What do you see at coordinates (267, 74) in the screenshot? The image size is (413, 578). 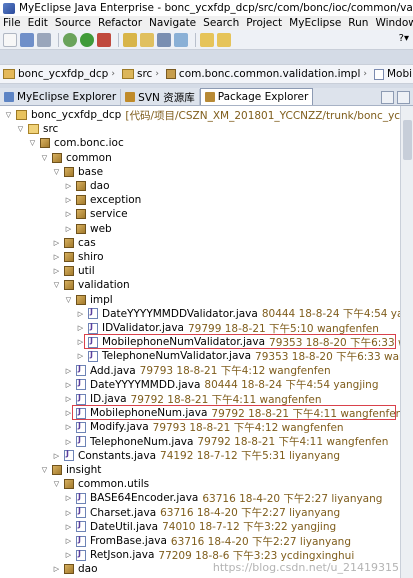 I see `breadcrumb-package: com.bonc.common.validation.impl ›` at bounding box center [267, 74].